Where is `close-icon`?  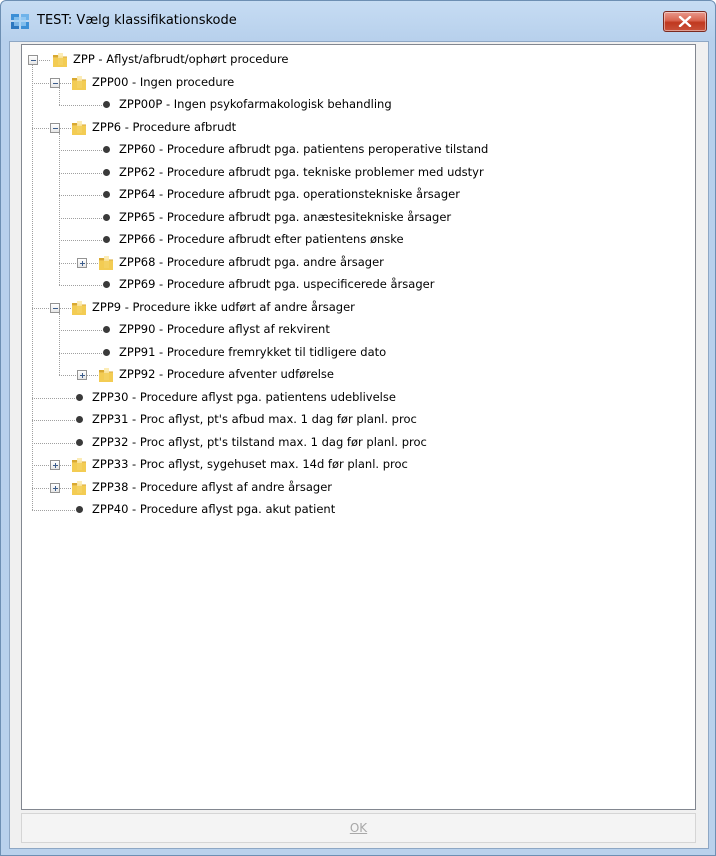 close-icon is located at coordinates (685, 21).